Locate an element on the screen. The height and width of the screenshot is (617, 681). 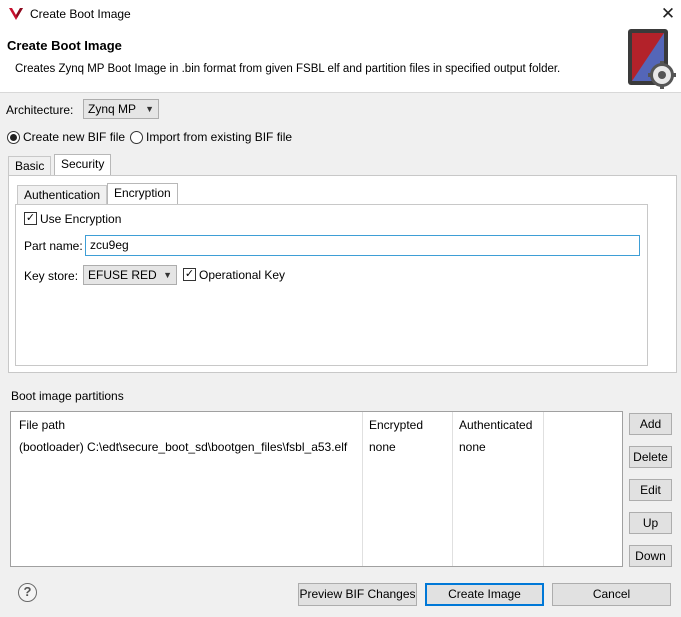
delete-button: Delete is located at coordinates (650, 457).